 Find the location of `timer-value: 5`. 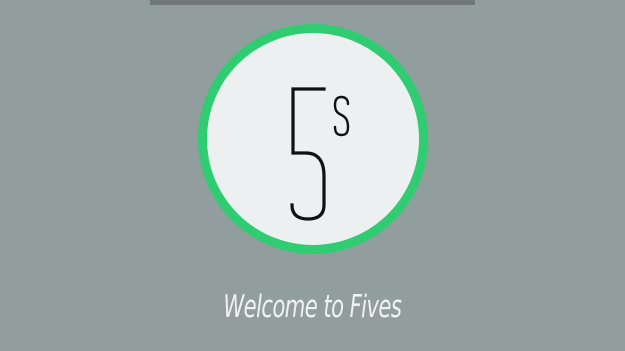

timer-value: 5 is located at coordinates (308, 154).